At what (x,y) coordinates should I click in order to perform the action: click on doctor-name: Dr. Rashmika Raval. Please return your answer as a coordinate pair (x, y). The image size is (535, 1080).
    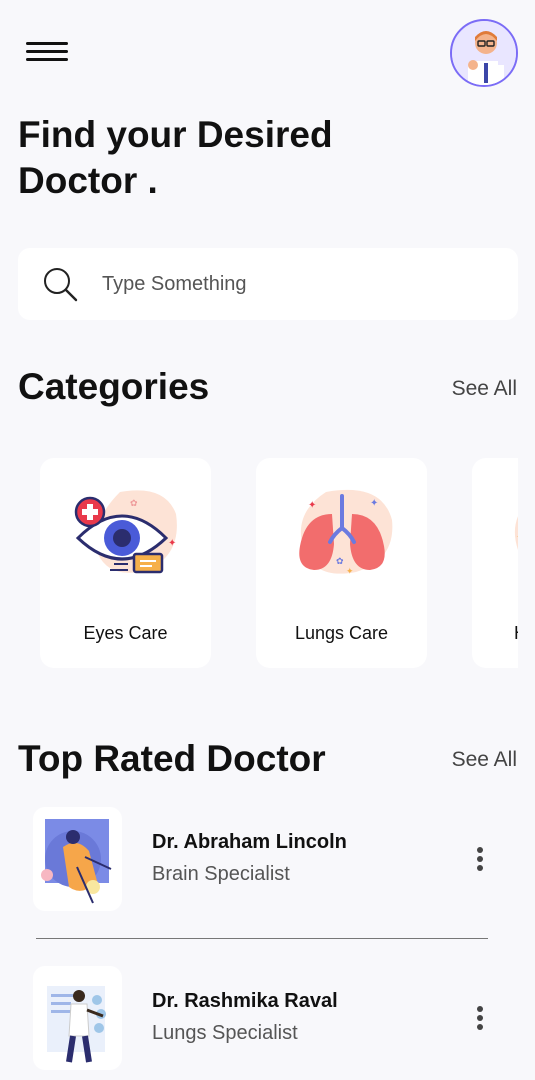
    Looking at the image, I should click on (245, 1001).